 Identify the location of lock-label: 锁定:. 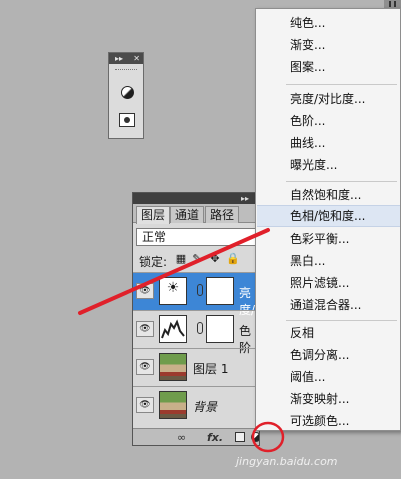
(153, 262).